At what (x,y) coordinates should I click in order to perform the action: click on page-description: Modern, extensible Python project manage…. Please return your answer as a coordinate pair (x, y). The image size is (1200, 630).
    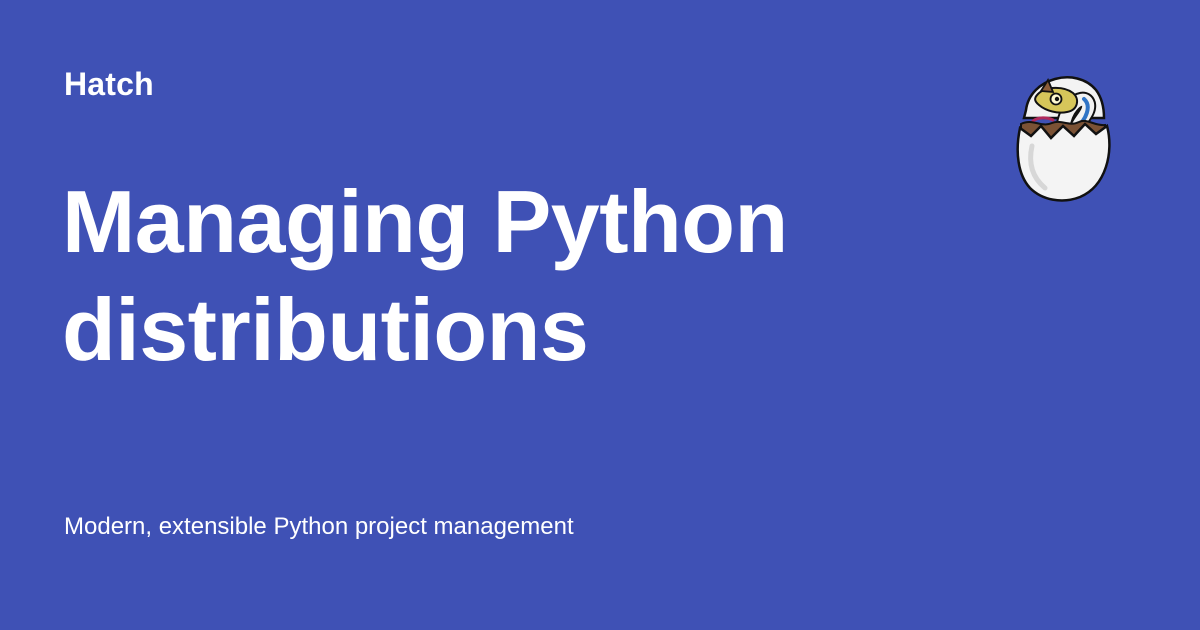
    Looking at the image, I should click on (319, 526).